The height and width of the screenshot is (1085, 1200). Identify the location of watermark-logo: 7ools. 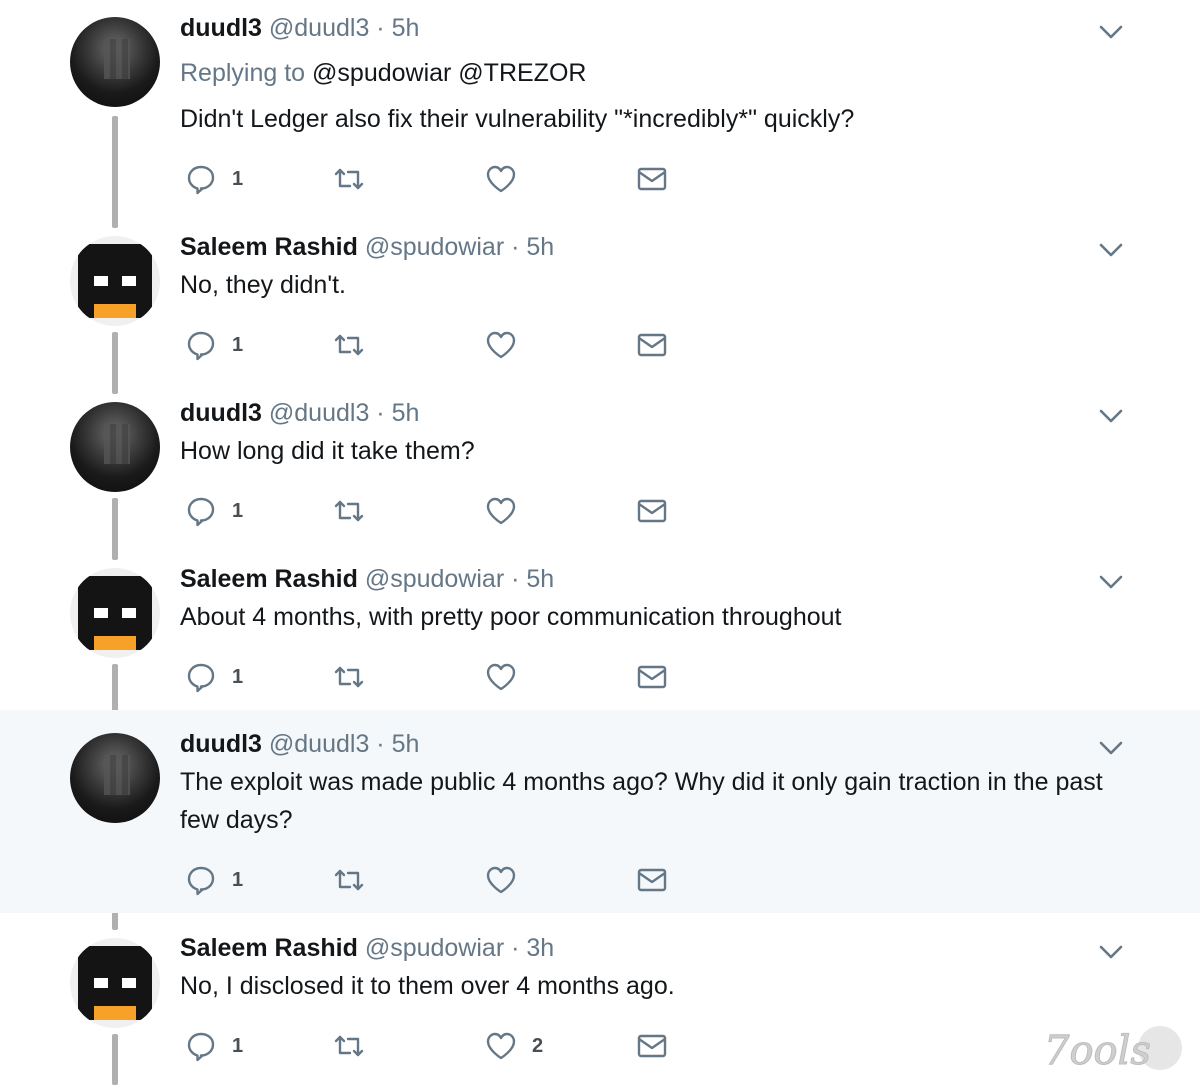
(1115, 1050).